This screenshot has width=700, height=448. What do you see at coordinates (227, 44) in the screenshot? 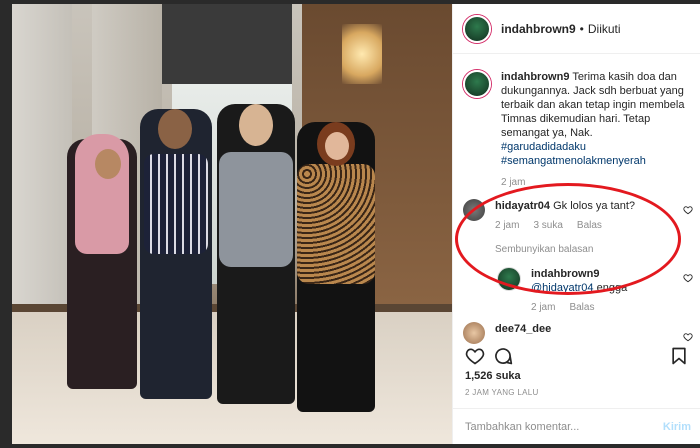
I see `photo-elevator` at bounding box center [227, 44].